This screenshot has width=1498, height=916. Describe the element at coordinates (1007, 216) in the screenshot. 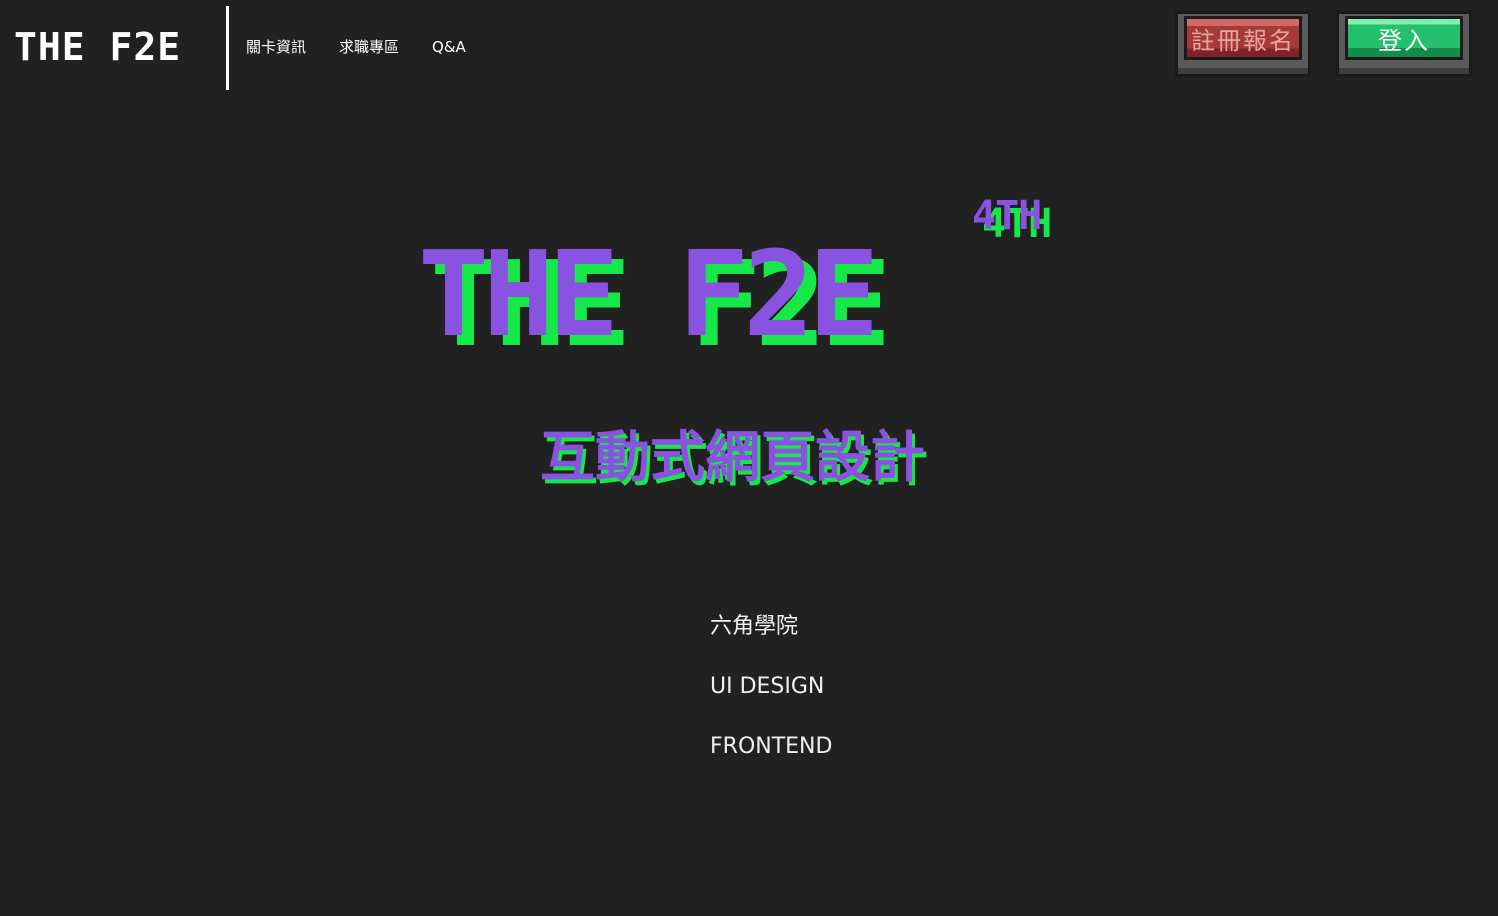

I see `edition-badge: 4TH` at that location.